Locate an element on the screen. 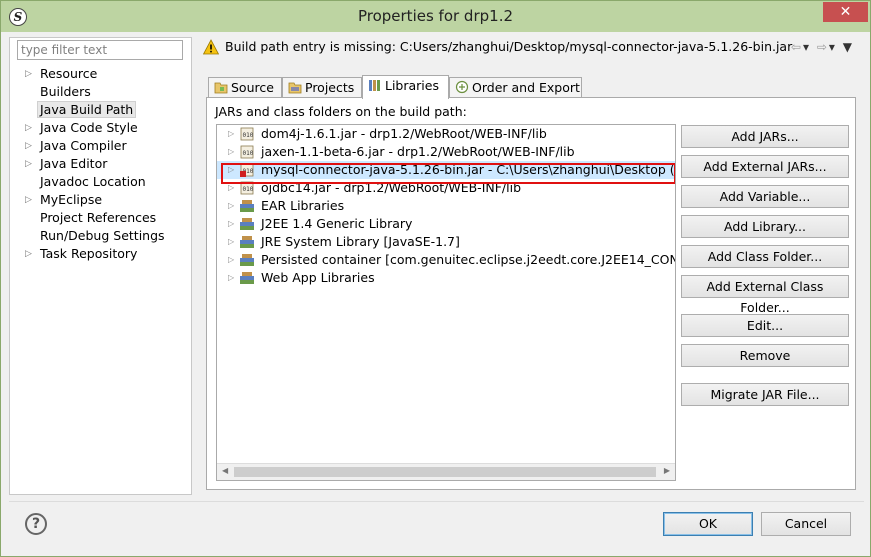 This screenshot has height=557, width=871. close-button: ✕ is located at coordinates (845, 12).